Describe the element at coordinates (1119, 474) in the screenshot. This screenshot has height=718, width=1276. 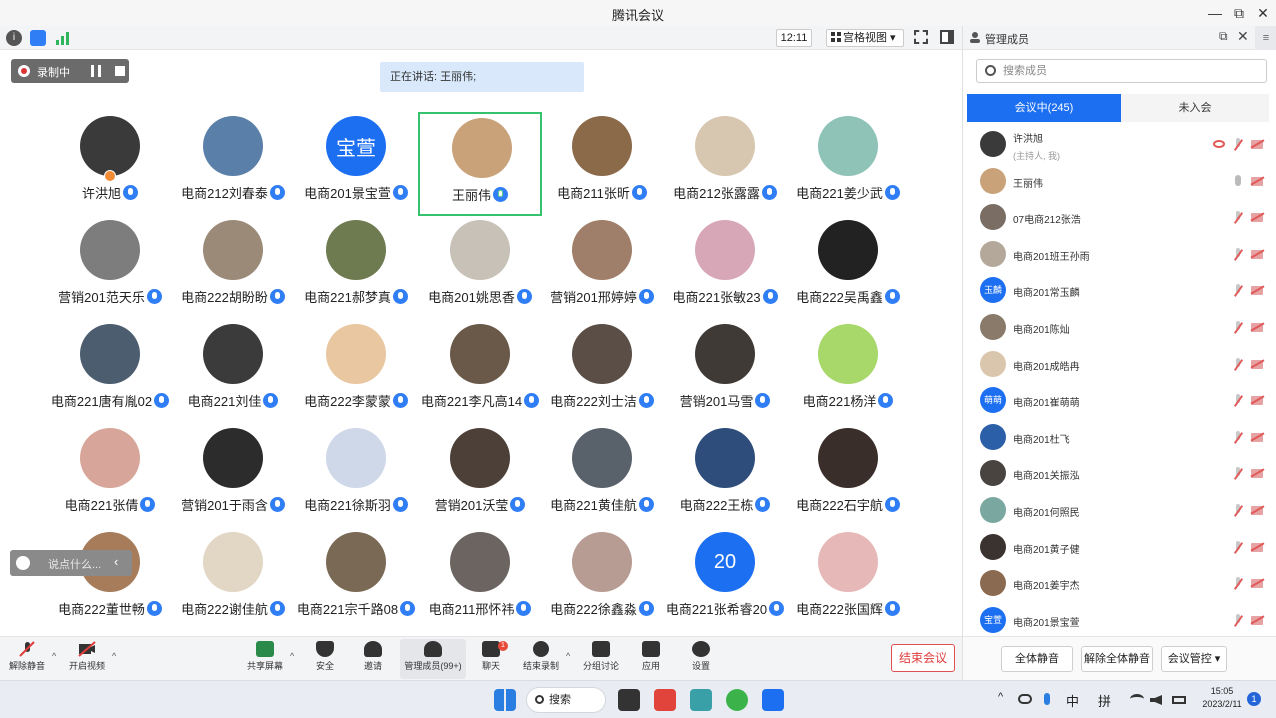
I see `member-row: 电商201关振泓` at that location.